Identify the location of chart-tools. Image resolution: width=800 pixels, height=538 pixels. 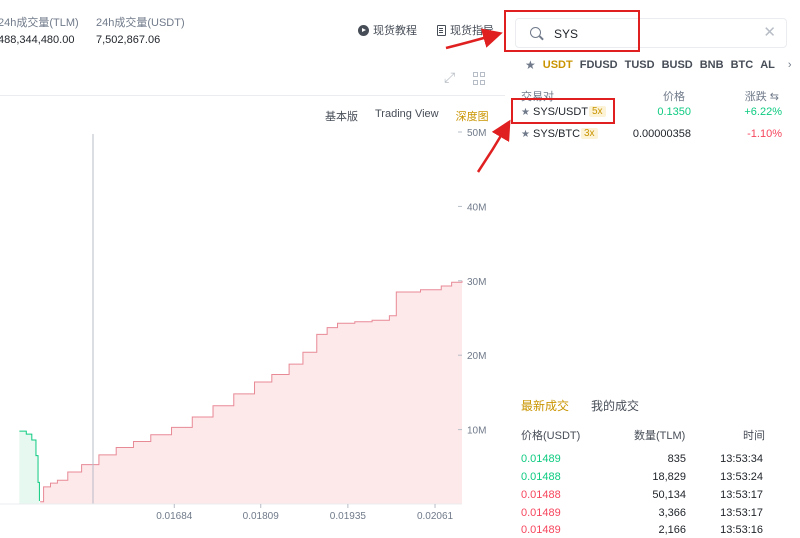
(465, 77).